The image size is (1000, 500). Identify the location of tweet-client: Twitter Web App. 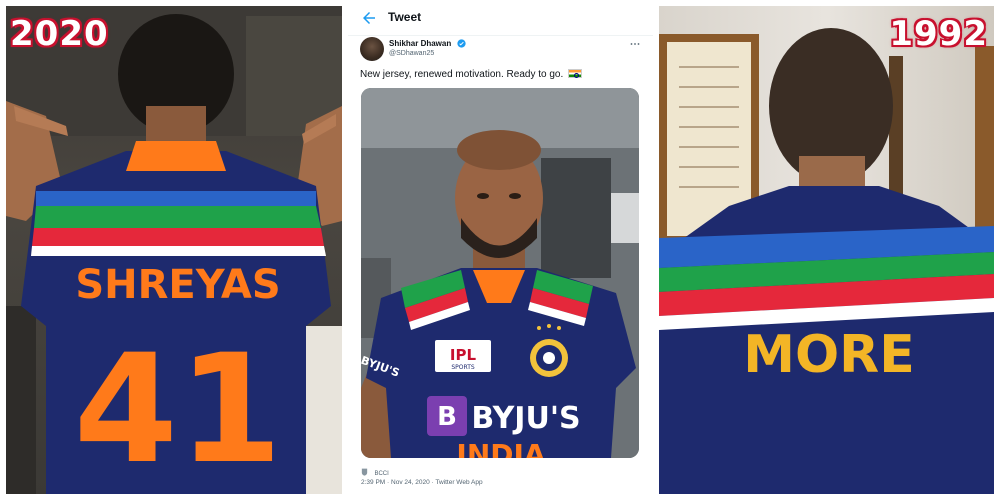
(458, 482).